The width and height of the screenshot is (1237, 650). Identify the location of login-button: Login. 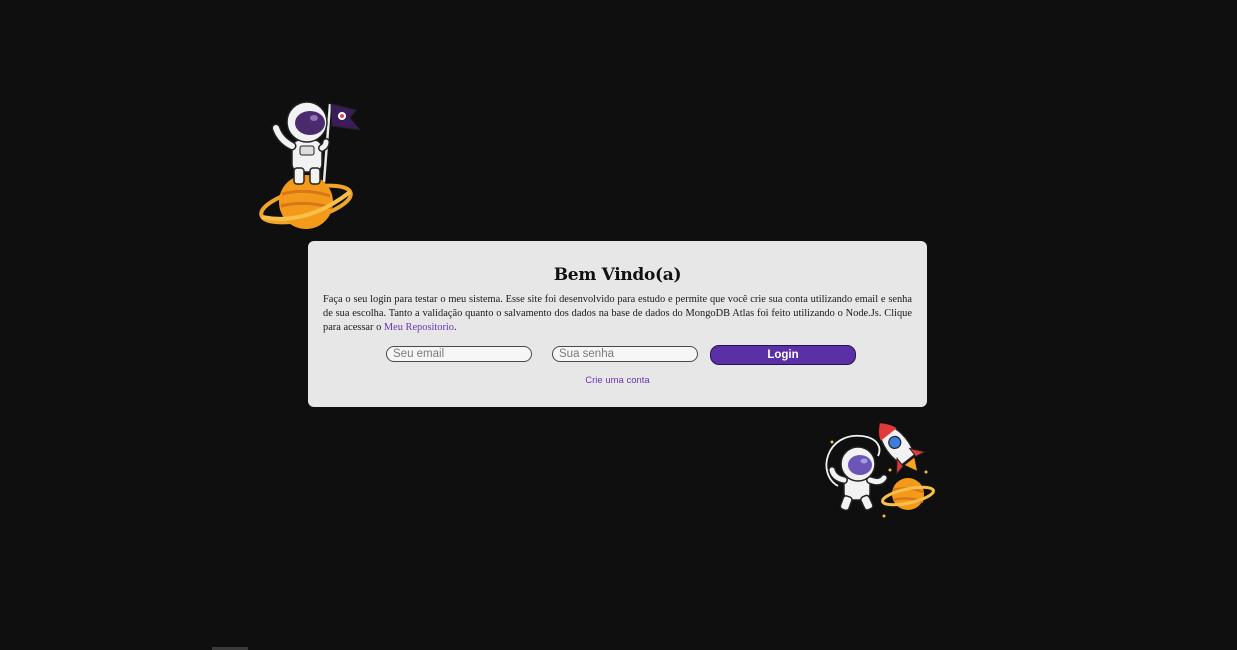
(783, 355).